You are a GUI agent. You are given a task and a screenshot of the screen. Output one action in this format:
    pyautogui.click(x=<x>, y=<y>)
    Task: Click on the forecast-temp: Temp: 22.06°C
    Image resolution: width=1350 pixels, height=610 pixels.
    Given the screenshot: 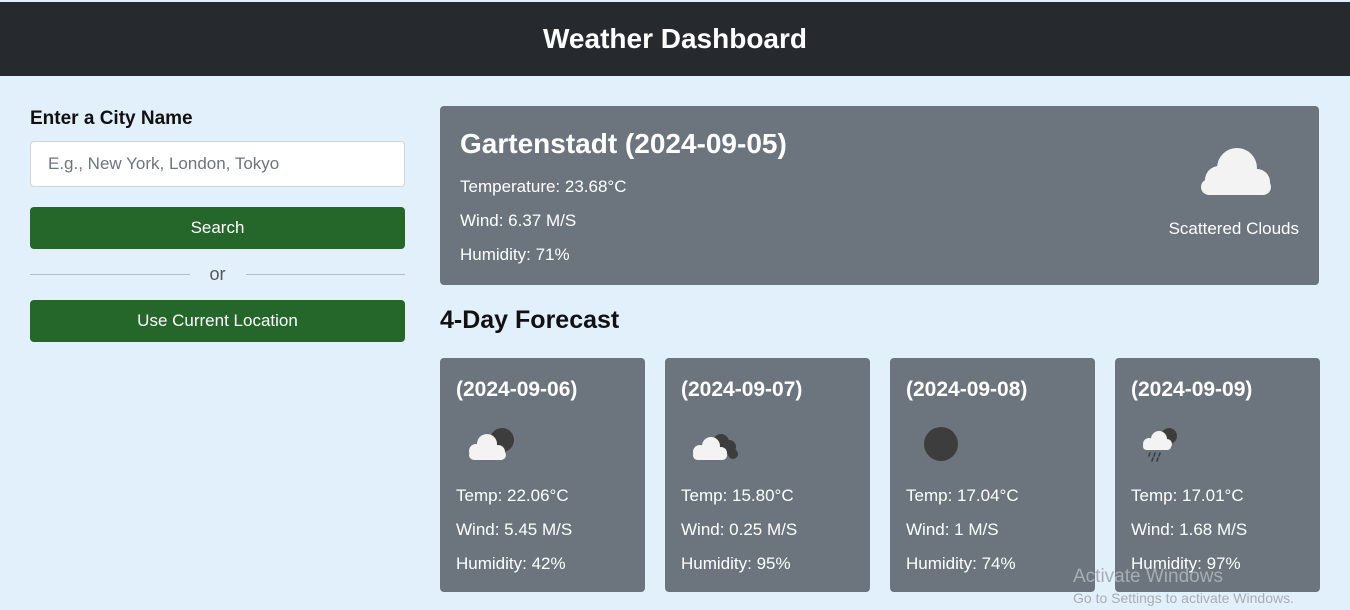 What is the action you would take?
    pyautogui.click(x=512, y=495)
    